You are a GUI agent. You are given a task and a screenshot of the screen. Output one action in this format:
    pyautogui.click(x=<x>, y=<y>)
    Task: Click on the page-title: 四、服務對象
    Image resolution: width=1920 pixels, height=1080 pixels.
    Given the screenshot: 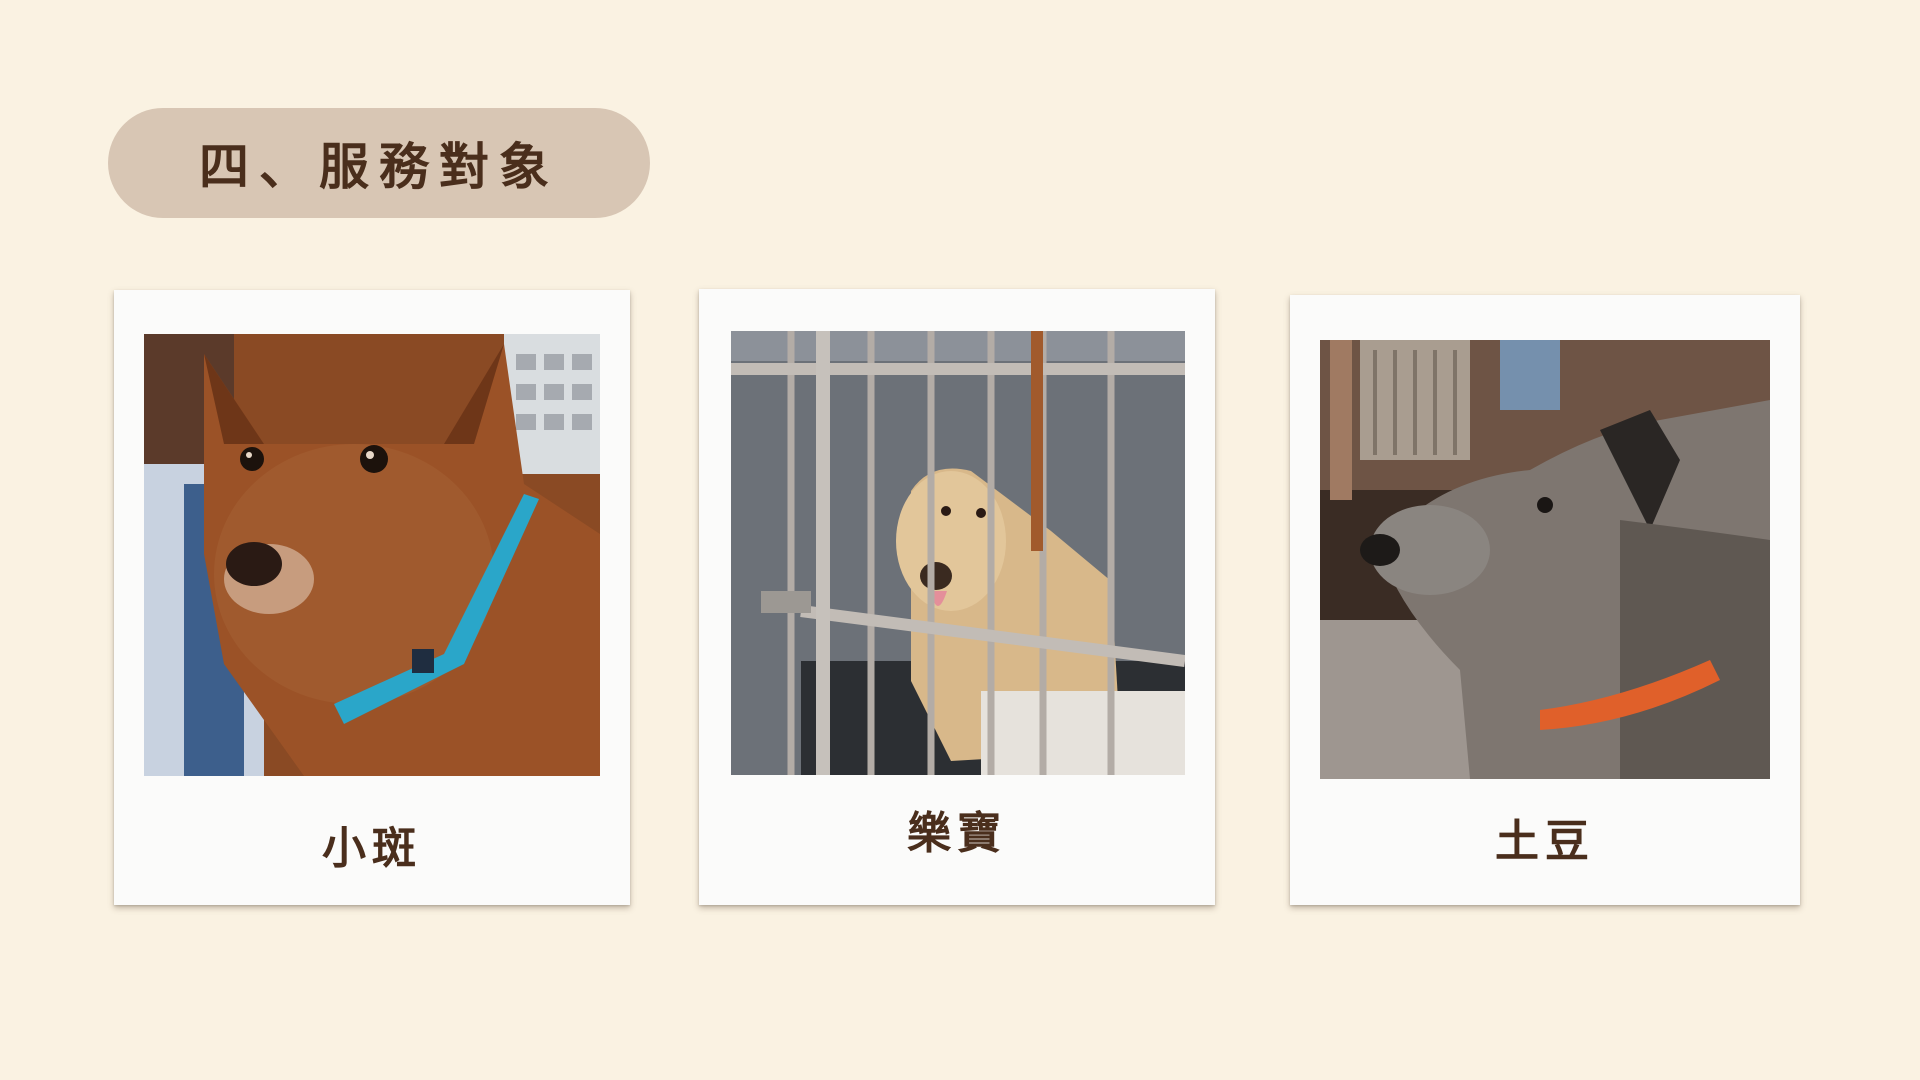 What is the action you would take?
    pyautogui.click(x=379, y=166)
    